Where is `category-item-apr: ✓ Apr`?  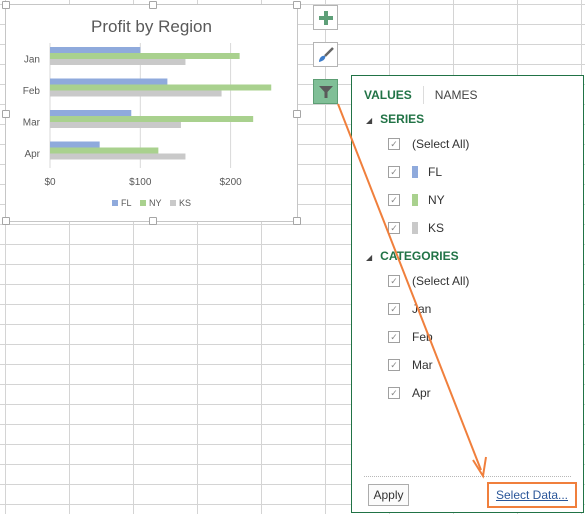
category-item-apr: ✓ Apr is located at coordinates (409, 393).